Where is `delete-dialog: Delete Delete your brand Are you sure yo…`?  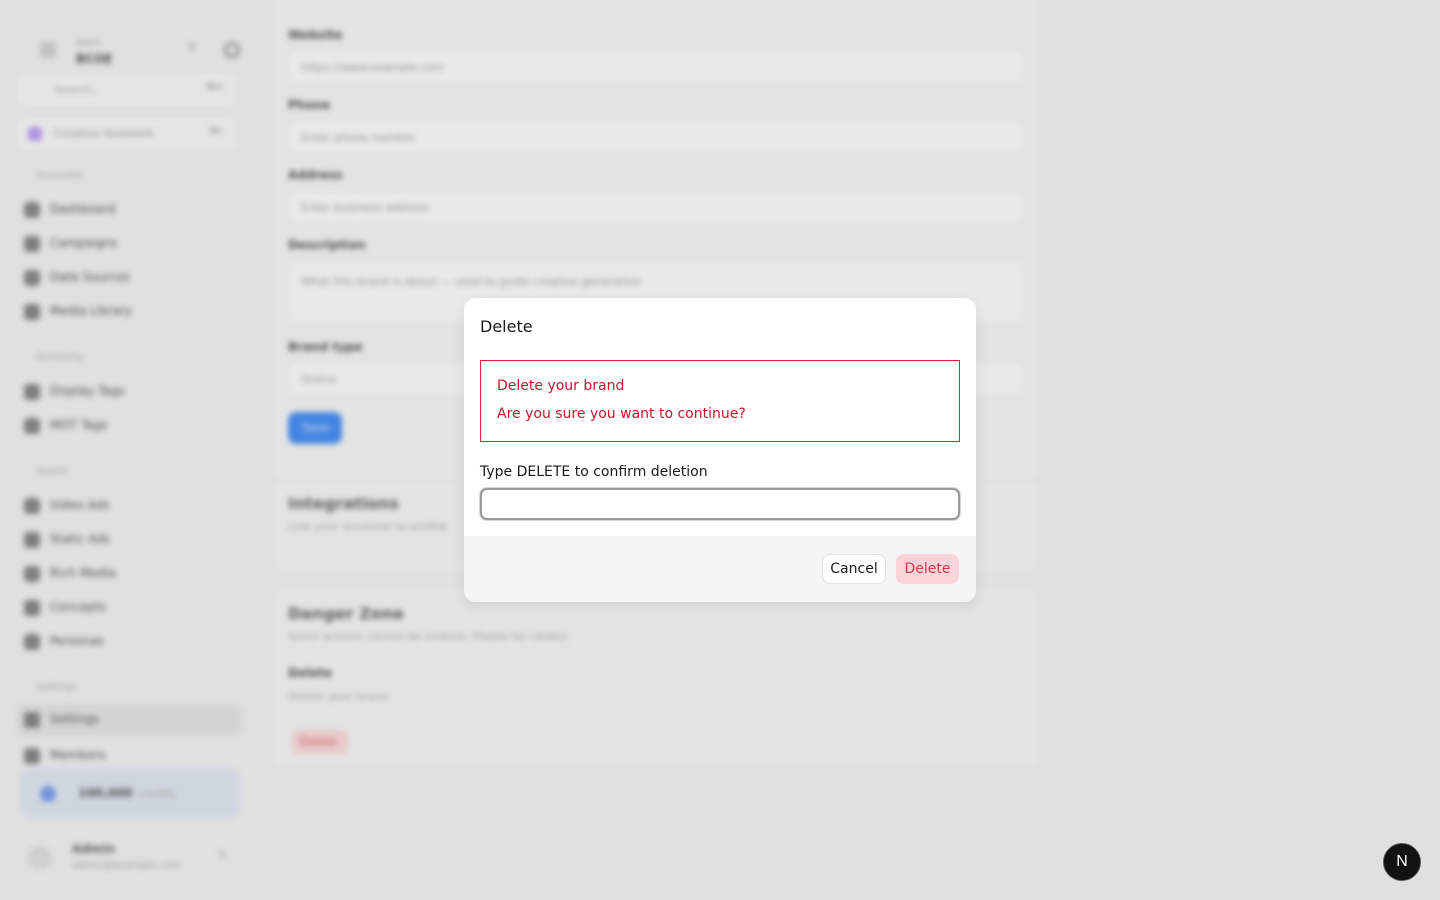
delete-dialog: Delete Delete your brand Are you sure yo… is located at coordinates (720, 450).